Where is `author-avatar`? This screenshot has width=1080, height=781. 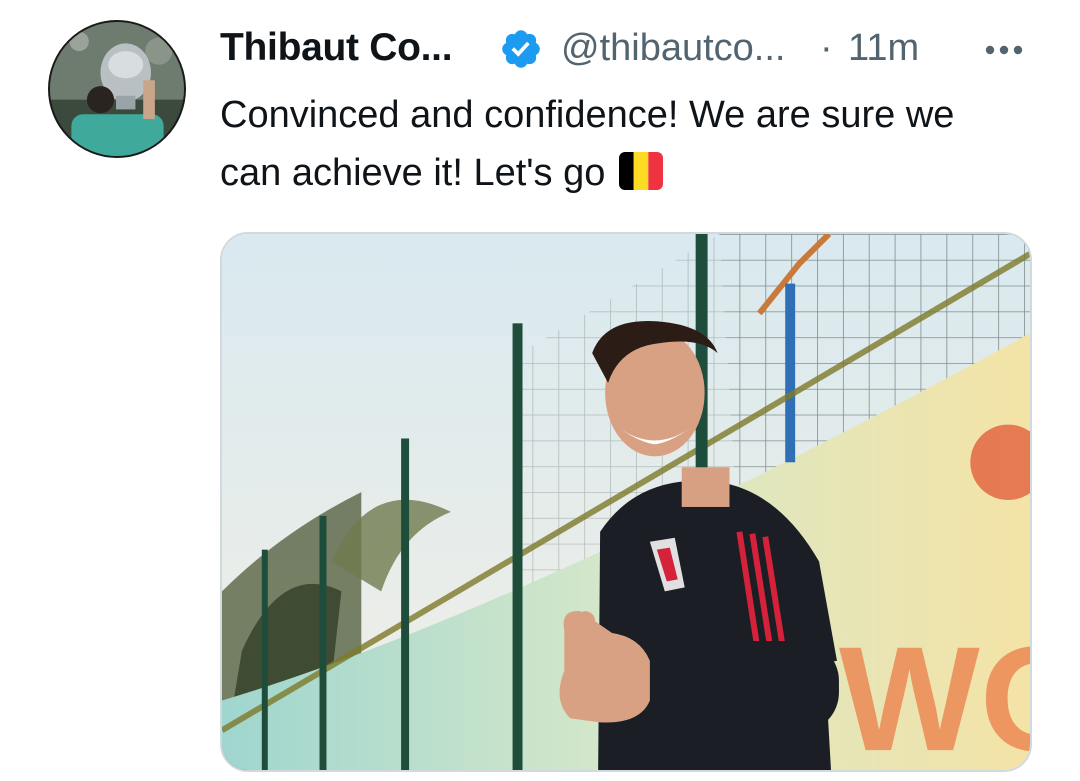 author-avatar is located at coordinates (117, 89).